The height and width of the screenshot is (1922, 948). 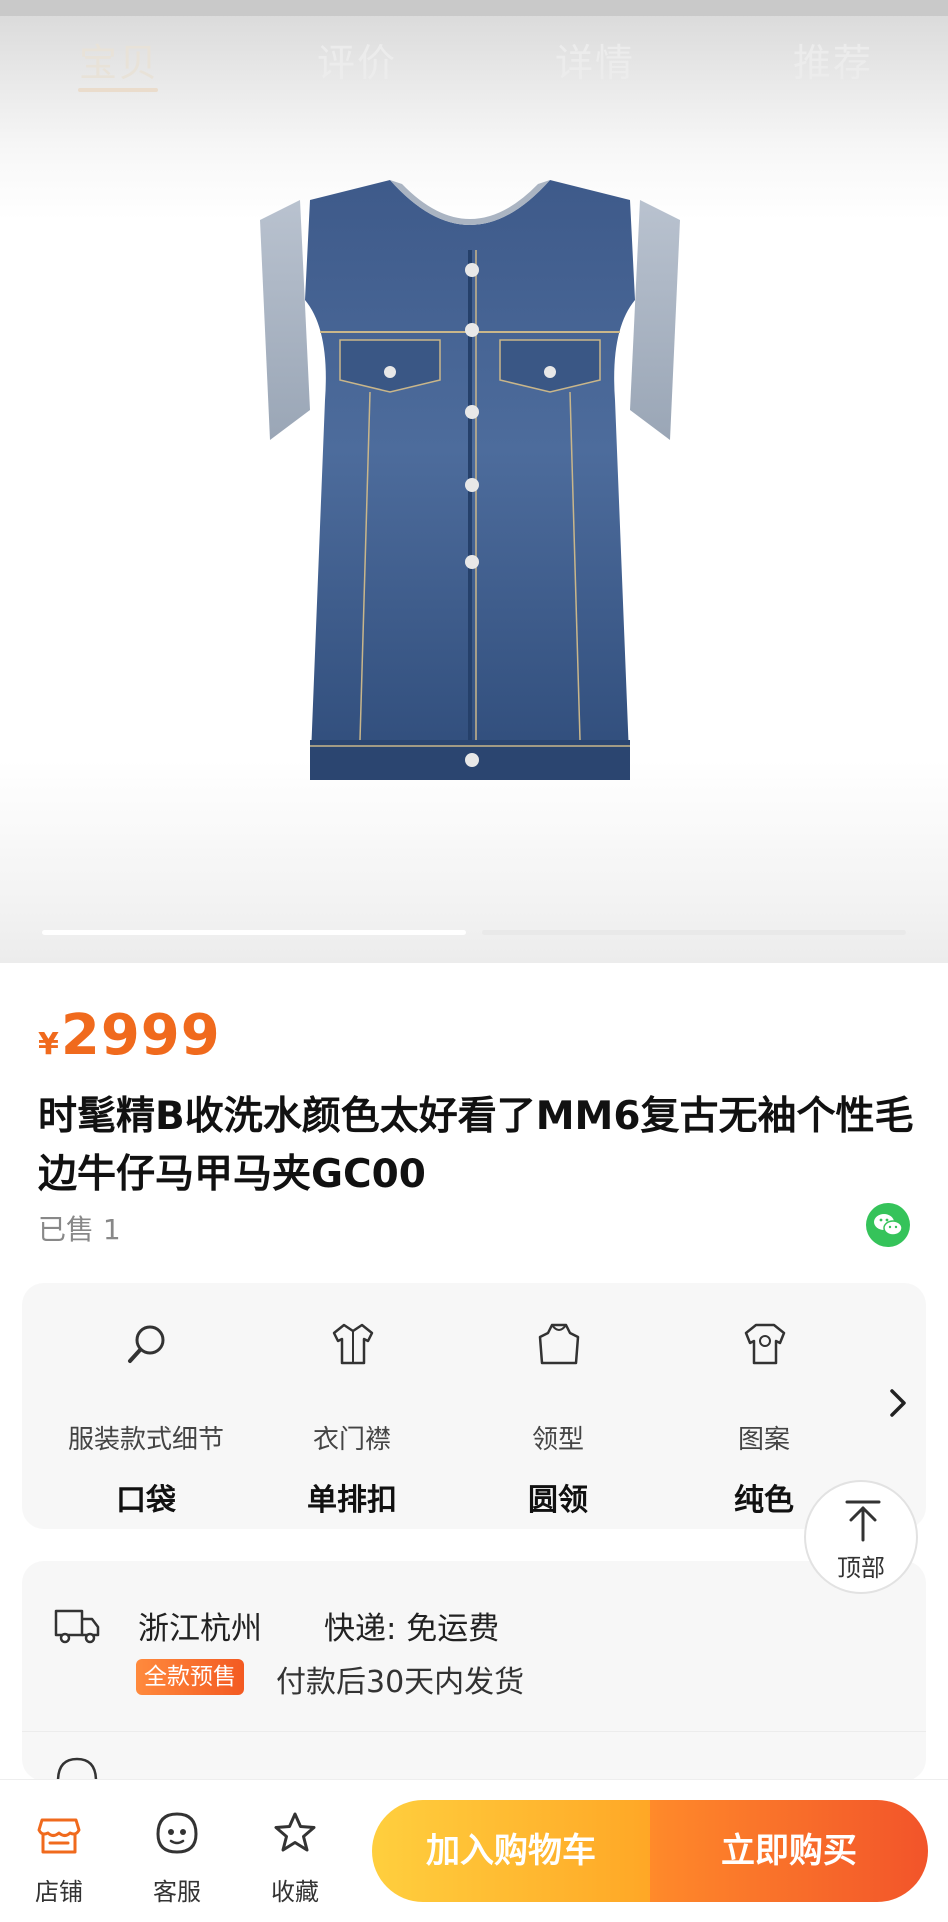 What do you see at coordinates (353, 1344) in the screenshot?
I see `shirt-placket-icon` at bounding box center [353, 1344].